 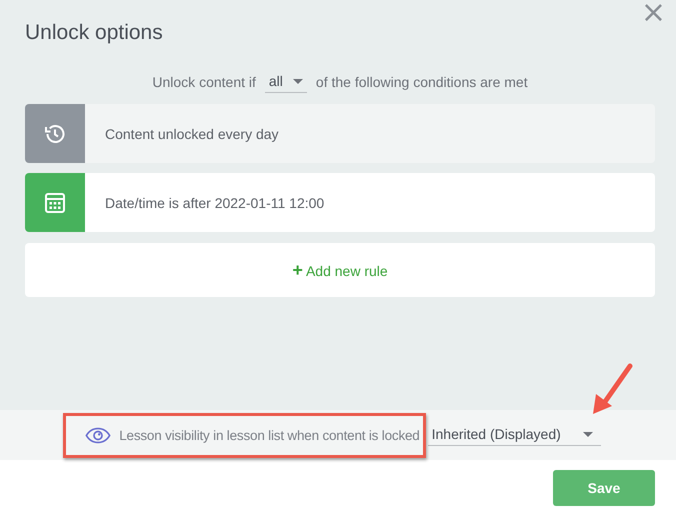 What do you see at coordinates (340, 270) in the screenshot?
I see `add-rule-button: + Add new rule` at bounding box center [340, 270].